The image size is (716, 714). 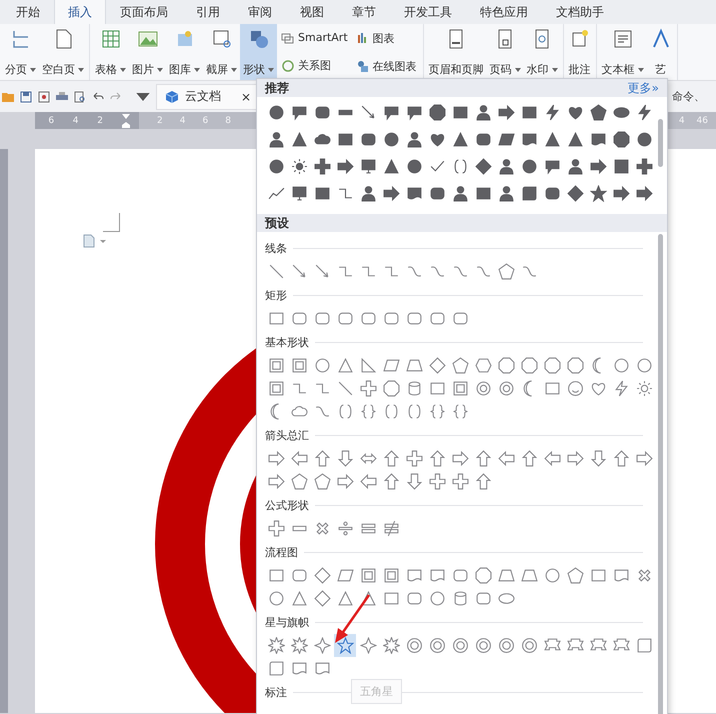 I want to click on diamond-icon, so click(x=437, y=365).